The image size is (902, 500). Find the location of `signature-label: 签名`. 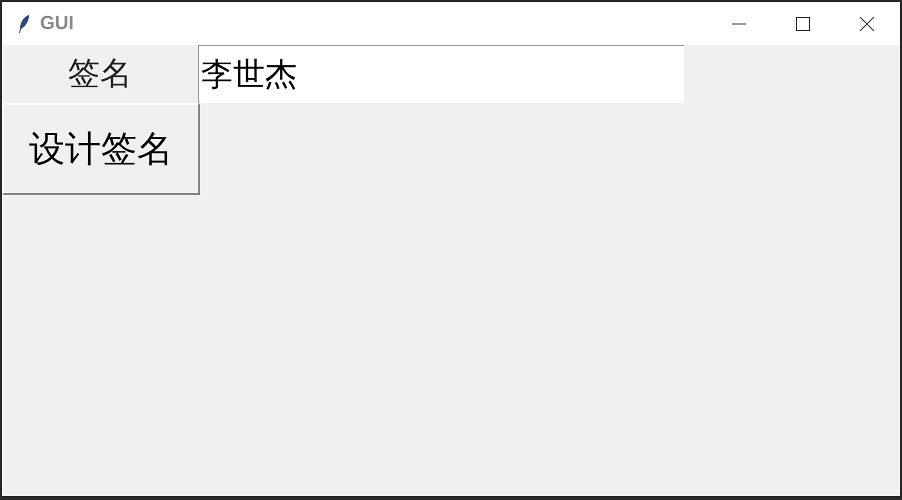

signature-label: 签名 is located at coordinates (100, 73).